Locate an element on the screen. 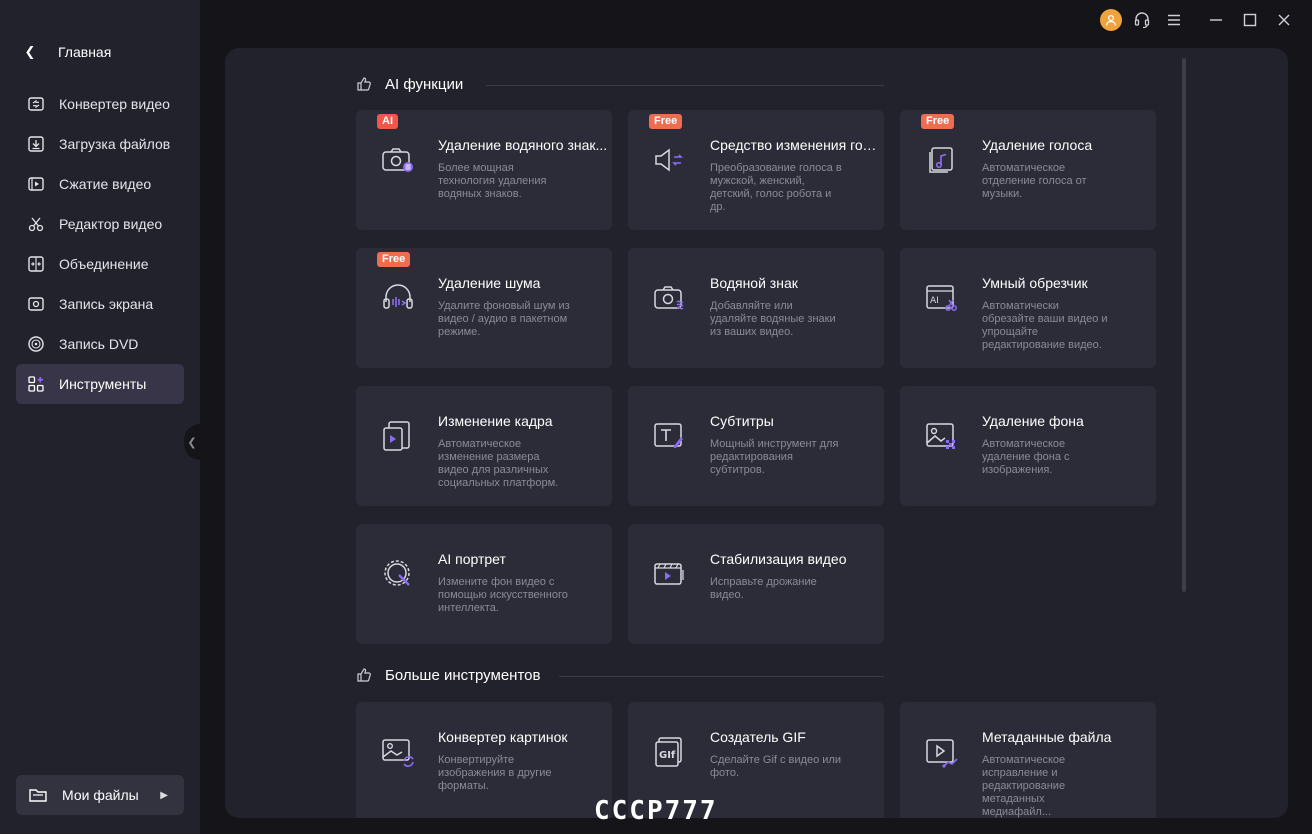 The image size is (1312, 834). card-title: Удаление фона is located at coordinates (1033, 421).